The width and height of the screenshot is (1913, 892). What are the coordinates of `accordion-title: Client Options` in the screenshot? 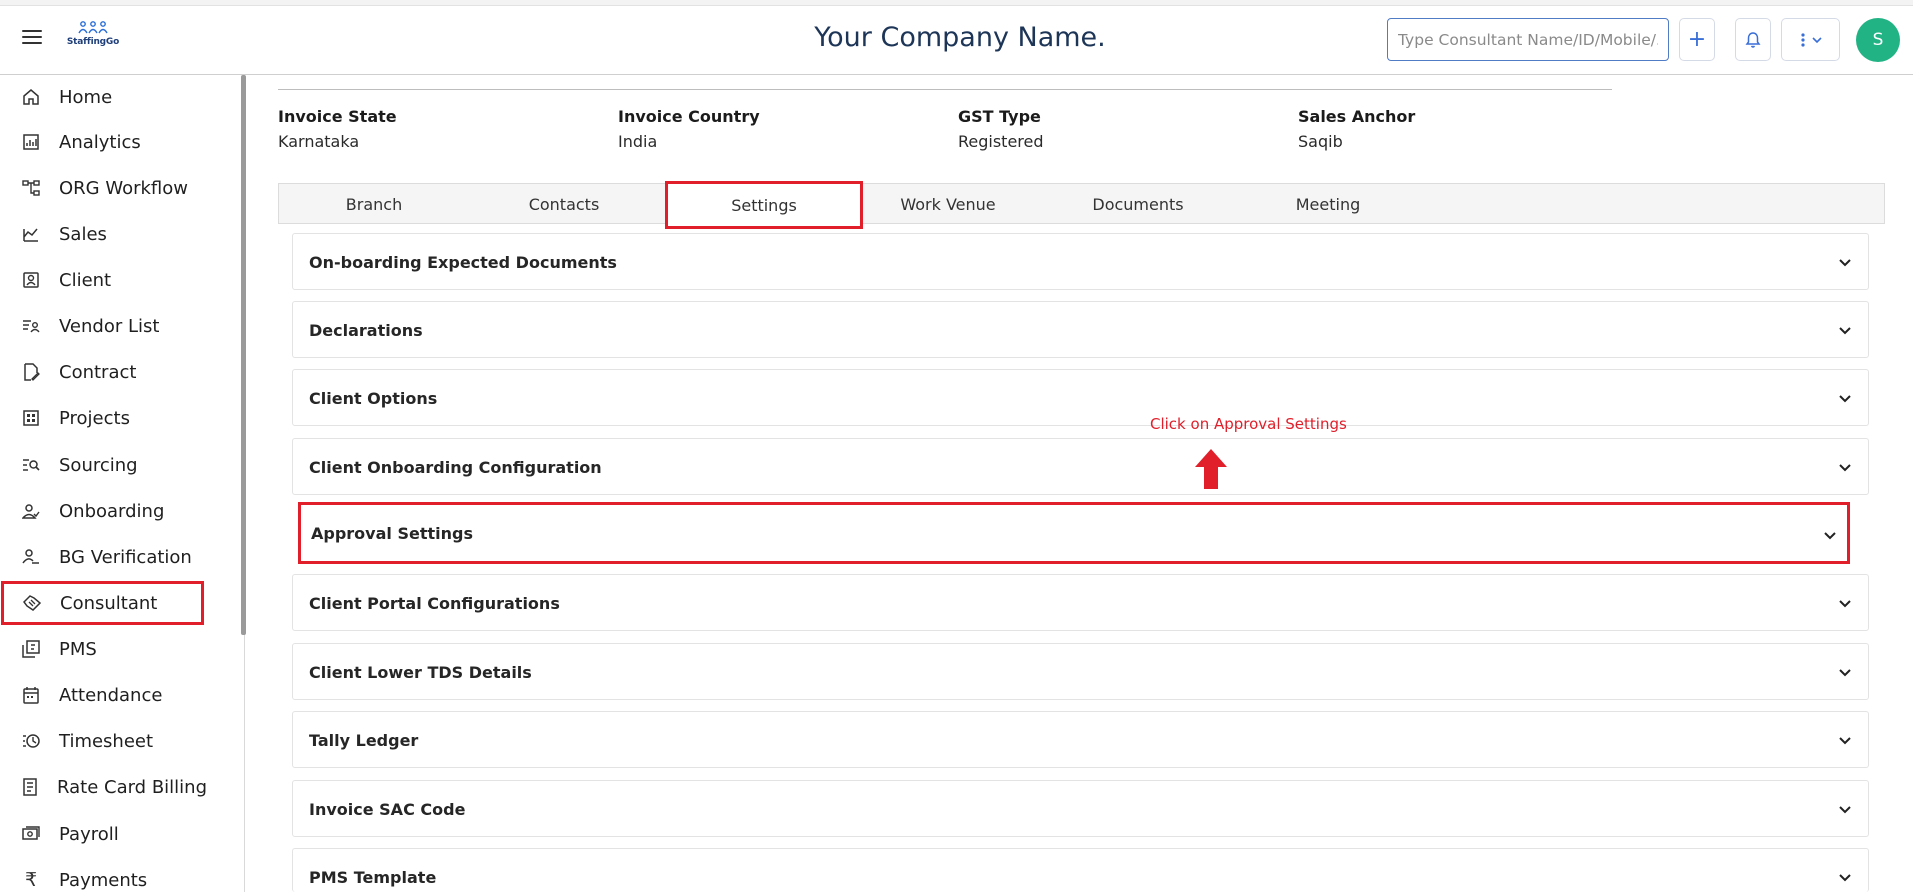 It's located at (373, 398).